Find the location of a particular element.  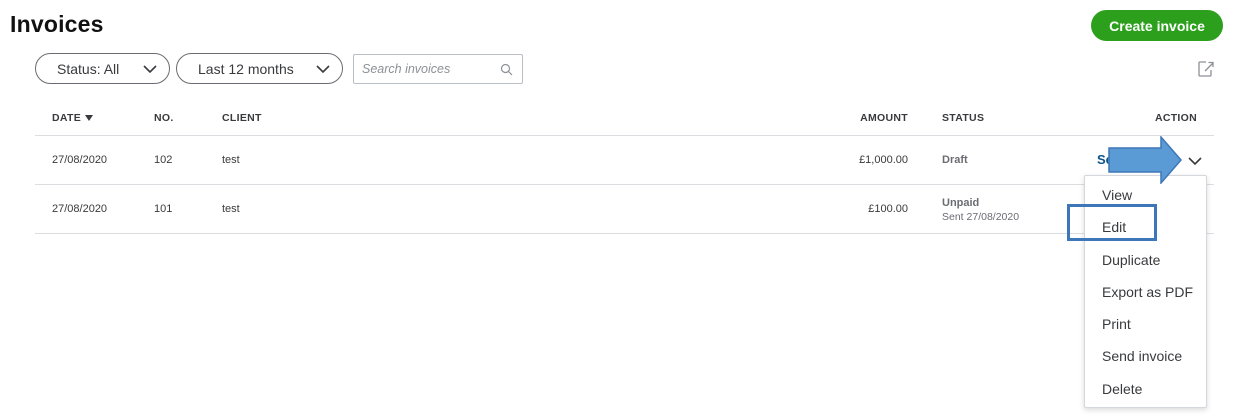

status-badge: Draft is located at coordinates (955, 160).